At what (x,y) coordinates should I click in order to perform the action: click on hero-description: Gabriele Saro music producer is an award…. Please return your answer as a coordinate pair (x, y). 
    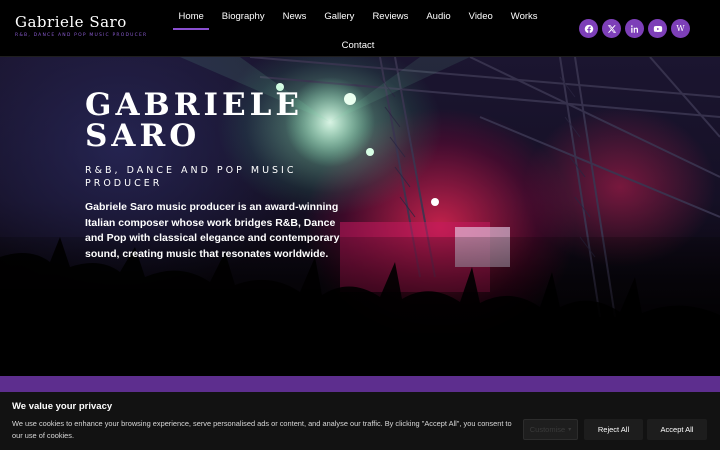
    Looking at the image, I should click on (212, 230).